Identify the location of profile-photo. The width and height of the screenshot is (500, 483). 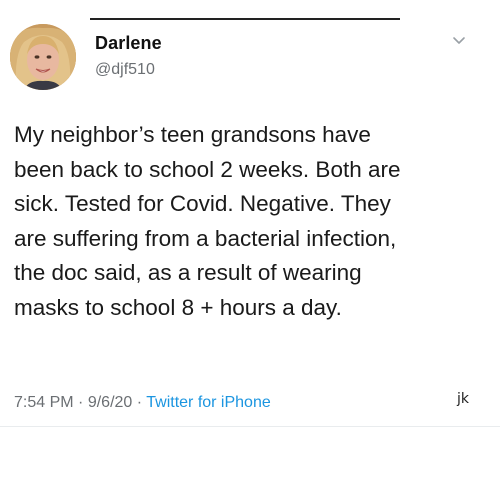
(43, 57).